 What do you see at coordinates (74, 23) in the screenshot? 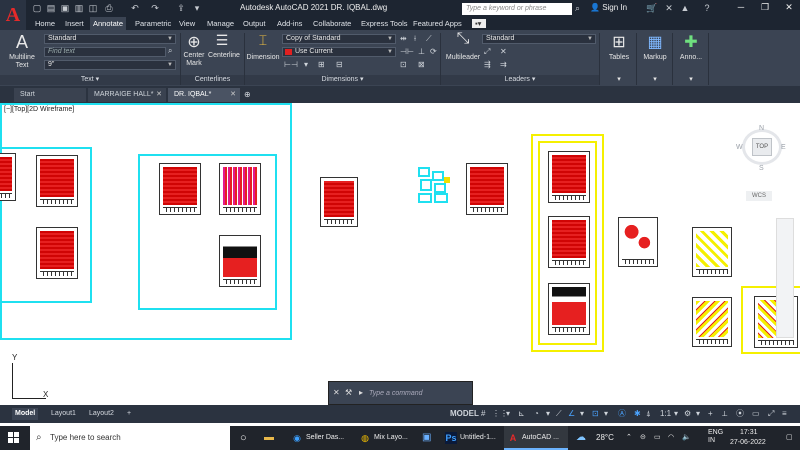
I see `tab-insert: Insert` at bounding box center [74, 23].